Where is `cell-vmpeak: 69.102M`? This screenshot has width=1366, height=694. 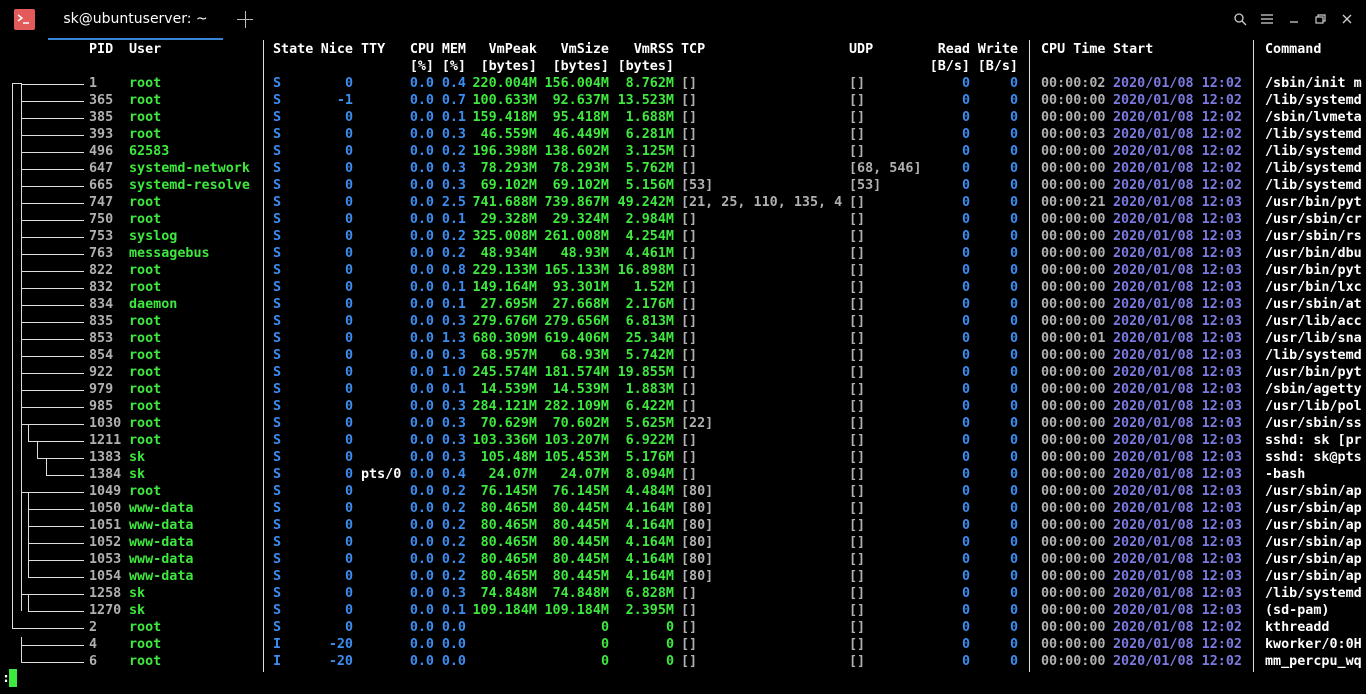
cell-vmpeak: 69.102M is located at coordinates (508, 185).